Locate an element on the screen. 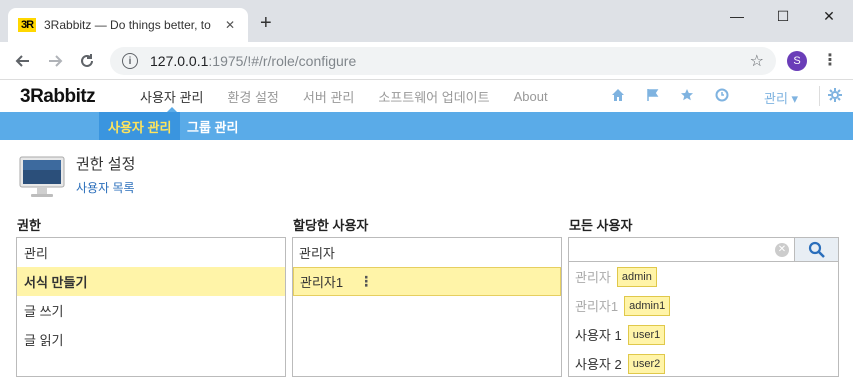 The width and height of the screenshot is (853, 377). assigned-users-header: 할당한 사용자 is located at coordinates (331, 225).